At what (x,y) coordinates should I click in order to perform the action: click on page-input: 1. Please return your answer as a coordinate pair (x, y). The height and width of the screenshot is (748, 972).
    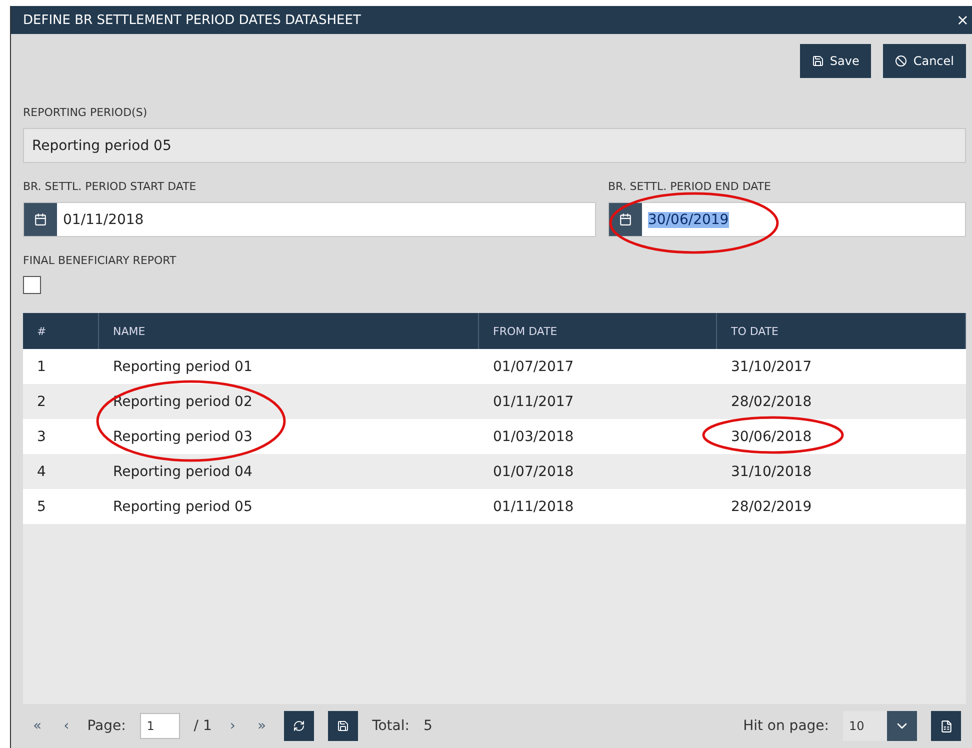
    Looking at the image, I should click on (160, 726).